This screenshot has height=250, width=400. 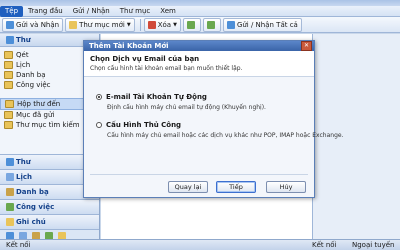 I want to click on calendar-icon, so click(x=10, y=177).